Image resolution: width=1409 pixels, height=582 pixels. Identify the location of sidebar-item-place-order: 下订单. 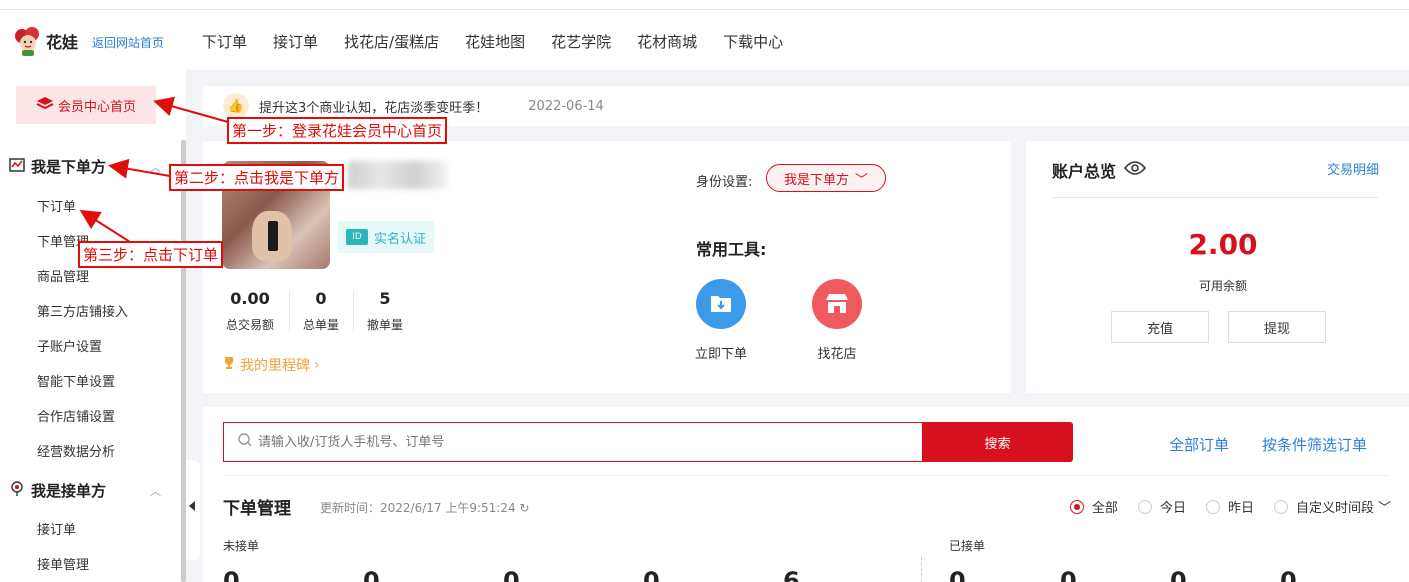
(56, 205).